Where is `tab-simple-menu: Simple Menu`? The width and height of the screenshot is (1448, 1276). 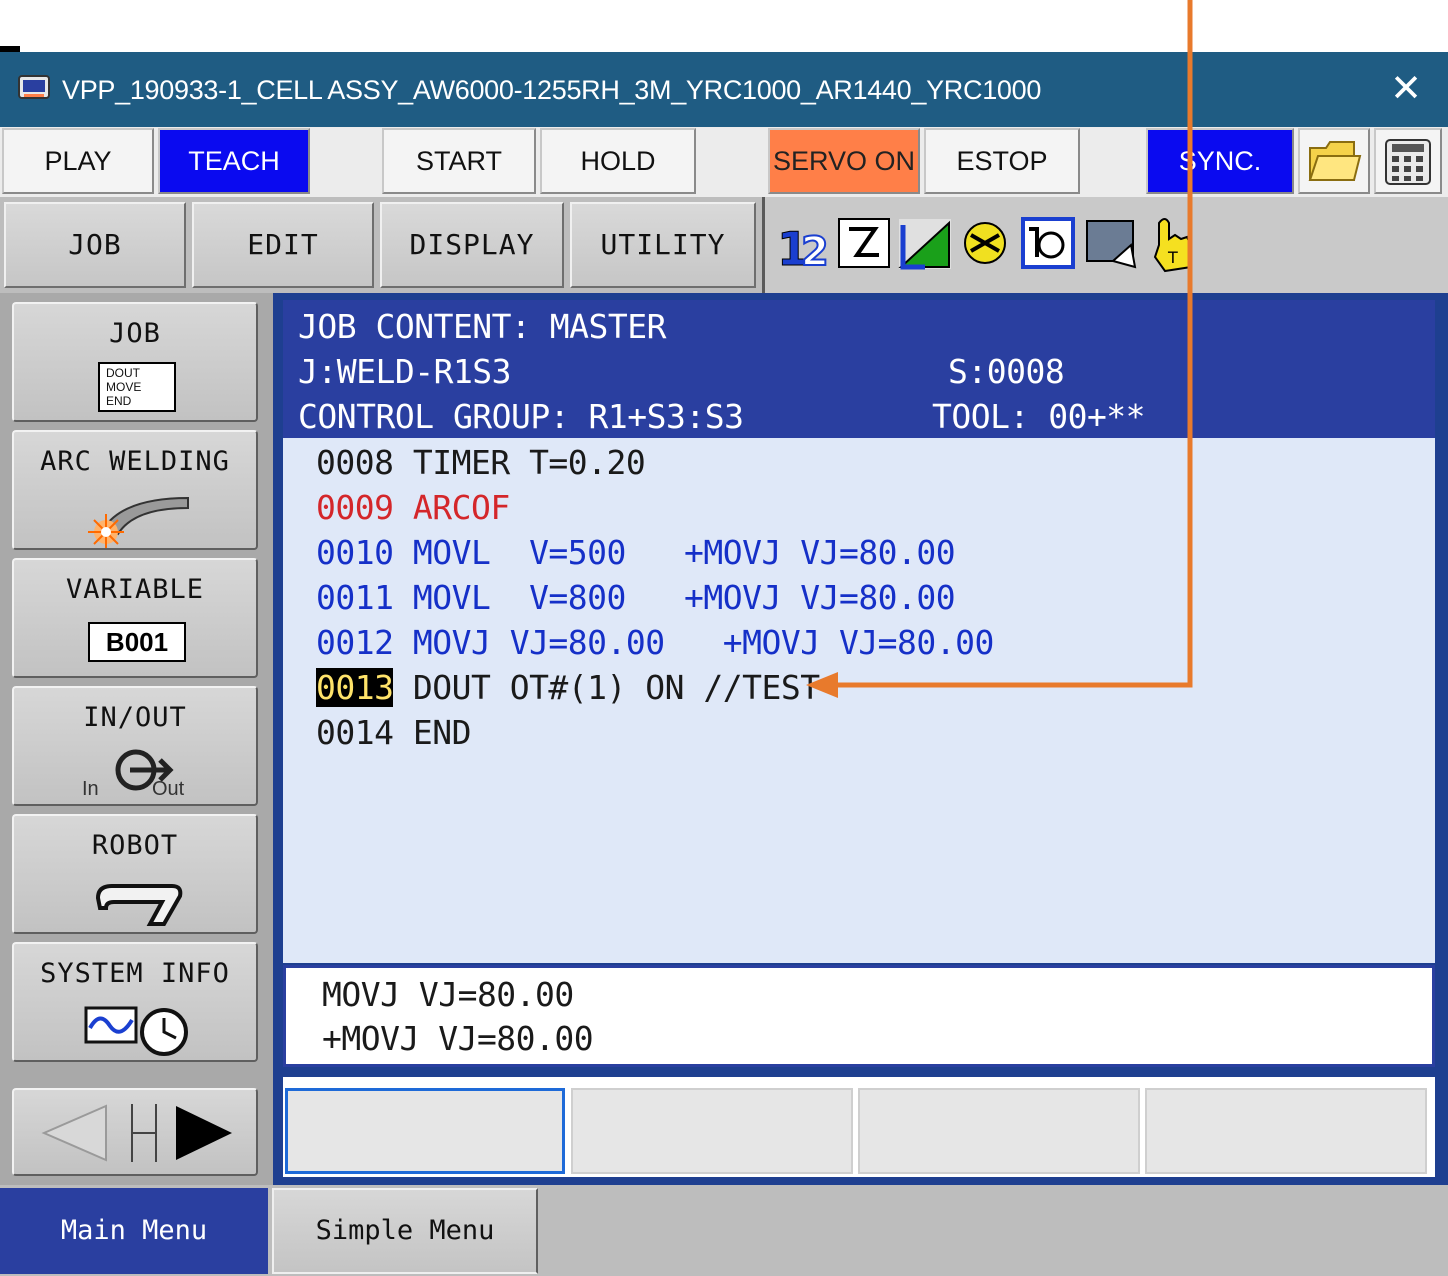 tab-simple-menu: Simple Menu is located at coordinates (405, 1231).